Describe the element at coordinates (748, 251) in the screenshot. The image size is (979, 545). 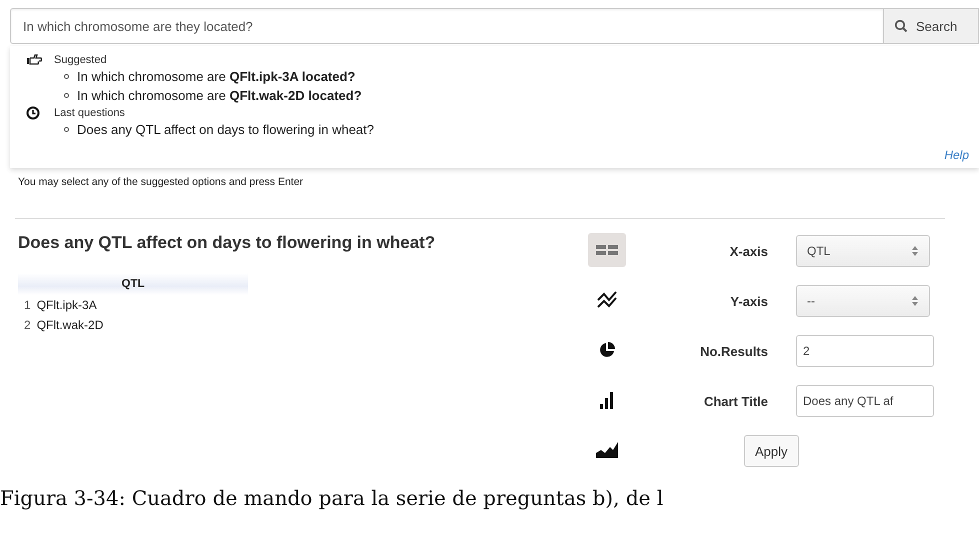
I see `field-label: X-axis` at that location.